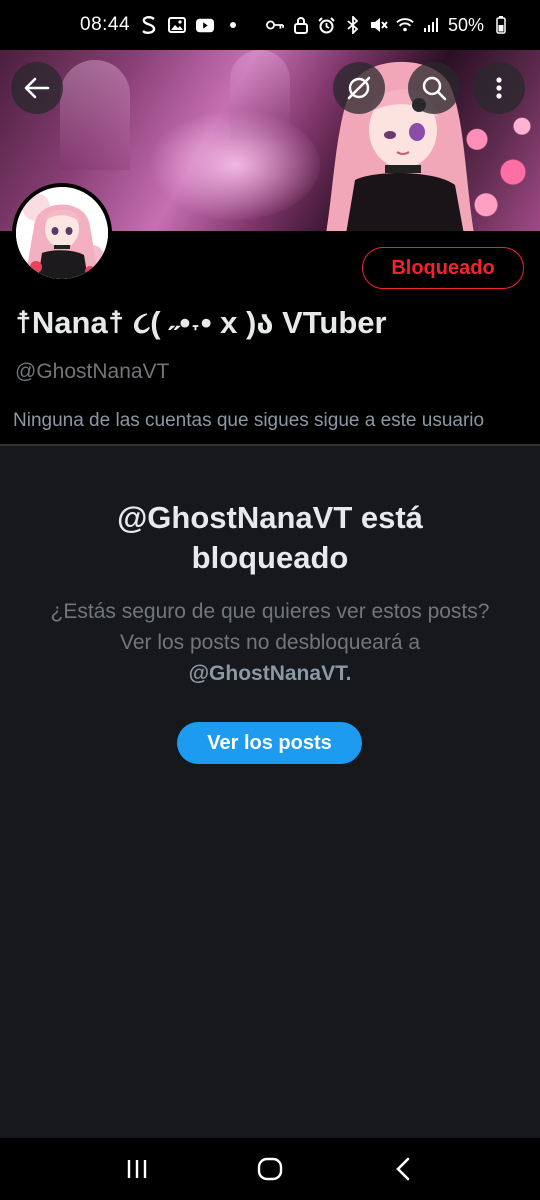 Image resolution: width=540 pixels, height=1200 pixels. What do you see at coordinates (177, 25) in the screenshot?
I see `gallery-icon` at bounding box center [177, 25].